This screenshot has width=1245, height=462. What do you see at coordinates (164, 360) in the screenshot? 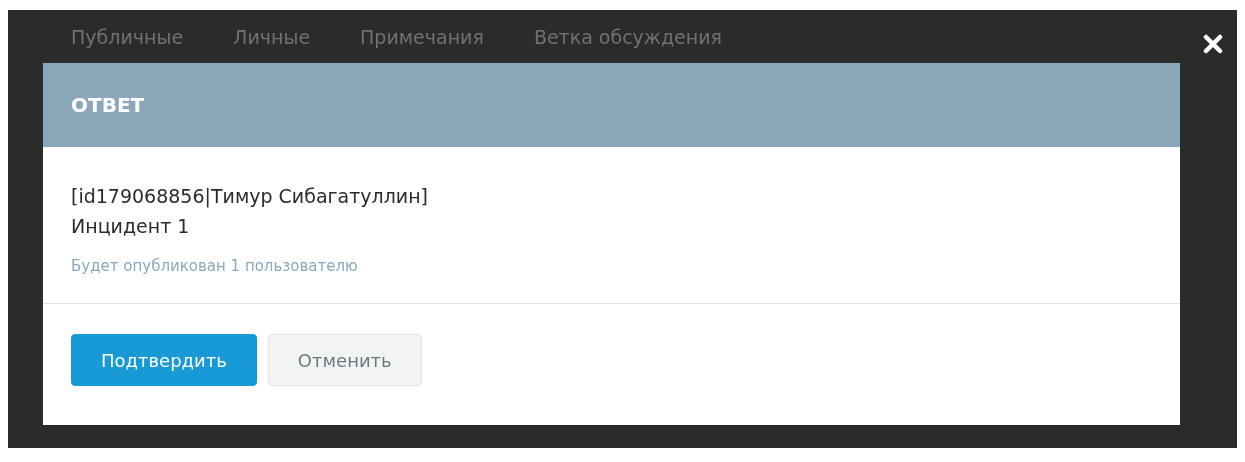
I see `confirm-button: Подтвердить` at bounding box center [164, 360].